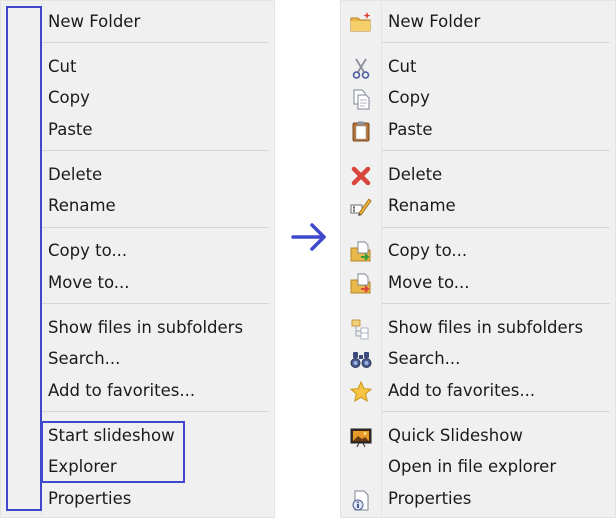  Describe the element at coordinates (113, 452) in the screenshot. I see `inconsistent-labels-highlight` at that location.